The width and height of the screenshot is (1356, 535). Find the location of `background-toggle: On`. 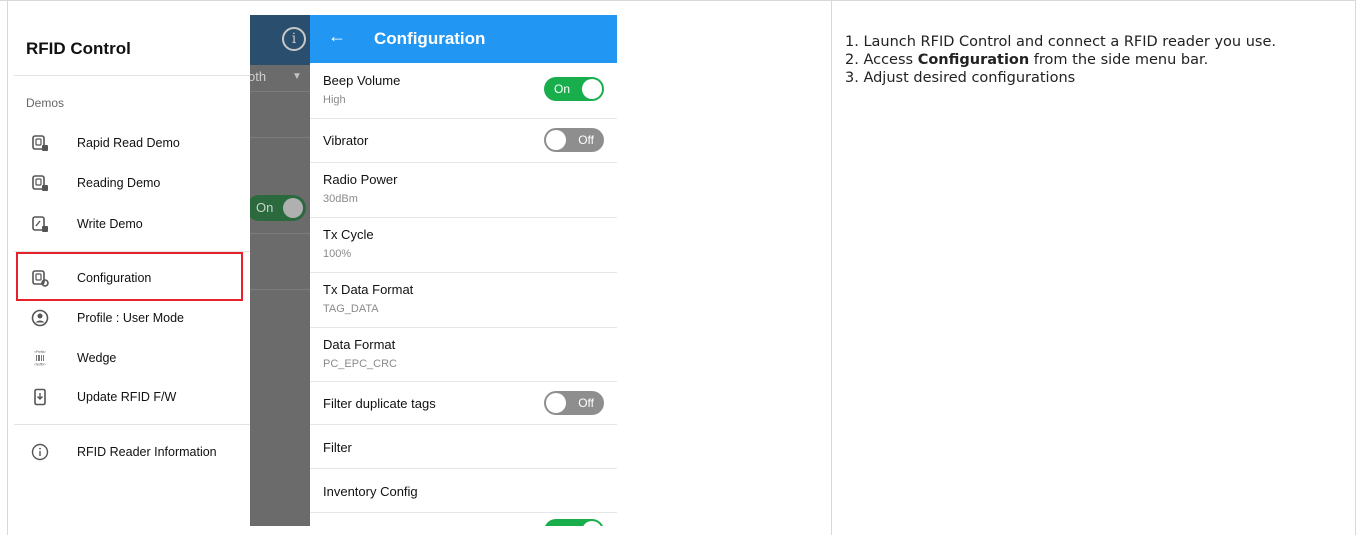

background-toggle: On is located at coordinates (276, 208).